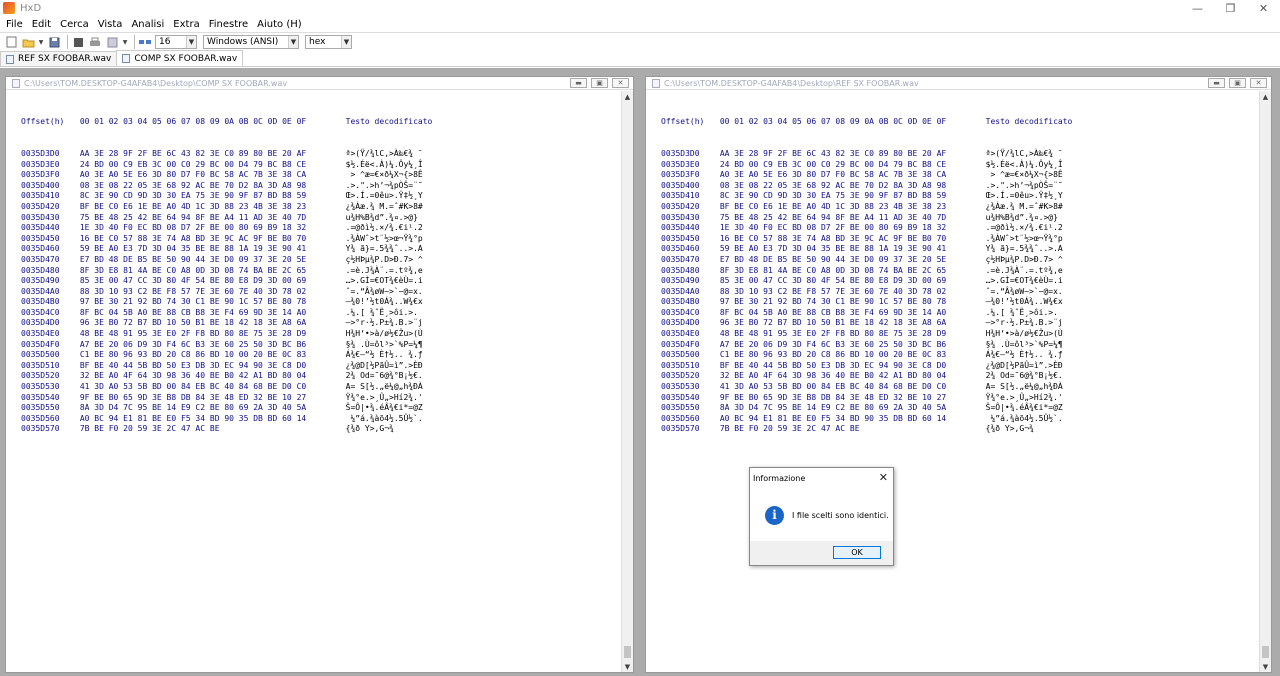  I want to click on row-decoded-text: > ^æ=€×ð¼X¬{>8Ê, so click(384, 175).